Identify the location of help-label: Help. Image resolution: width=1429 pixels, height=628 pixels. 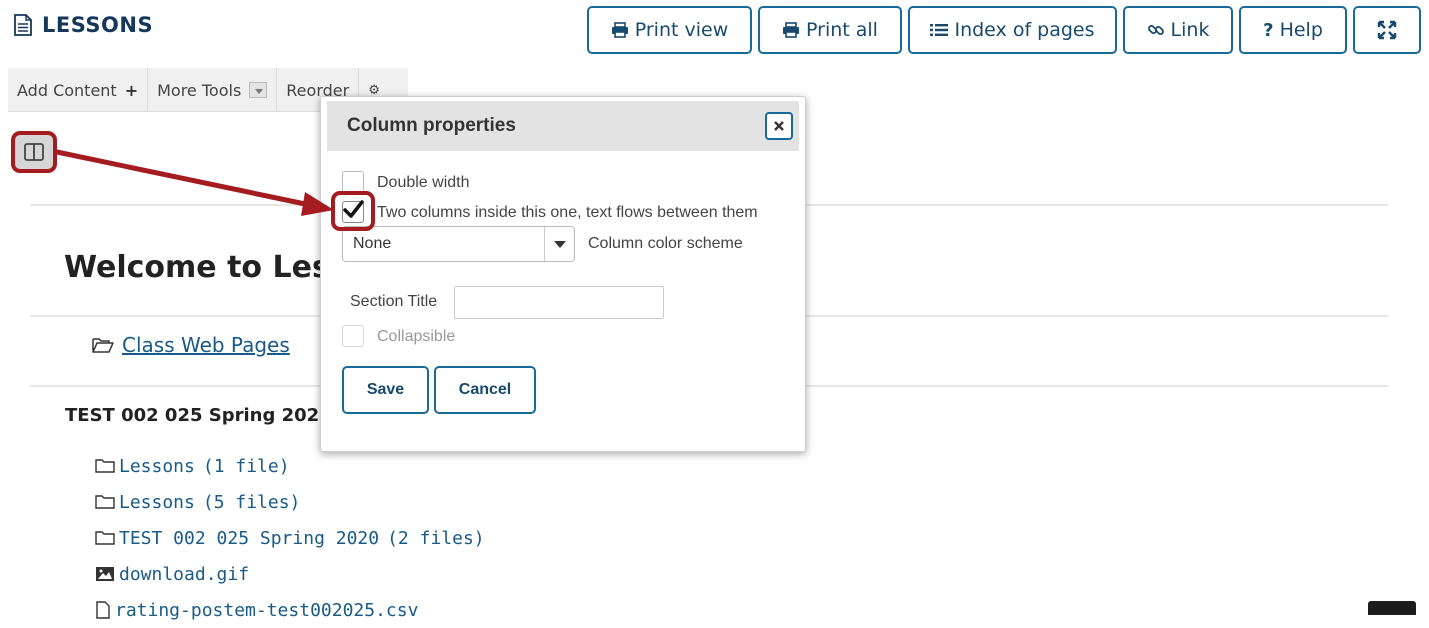
(1301, 30).